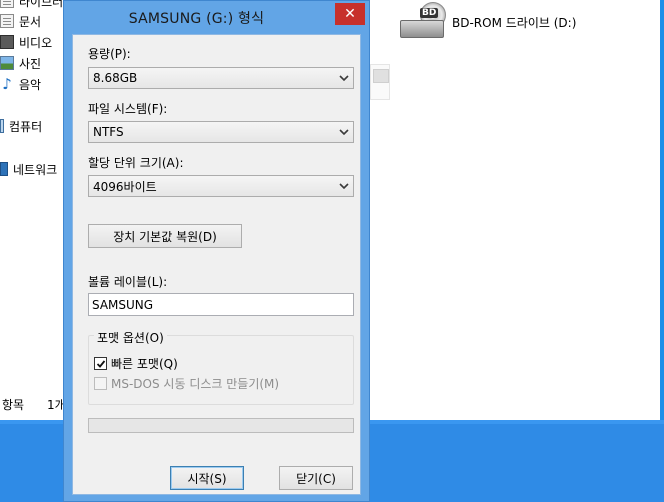  Describe the element at coordinates (221, 186) in the screenshot. I see `allocation-unit-select: 4096바이트` at that location.